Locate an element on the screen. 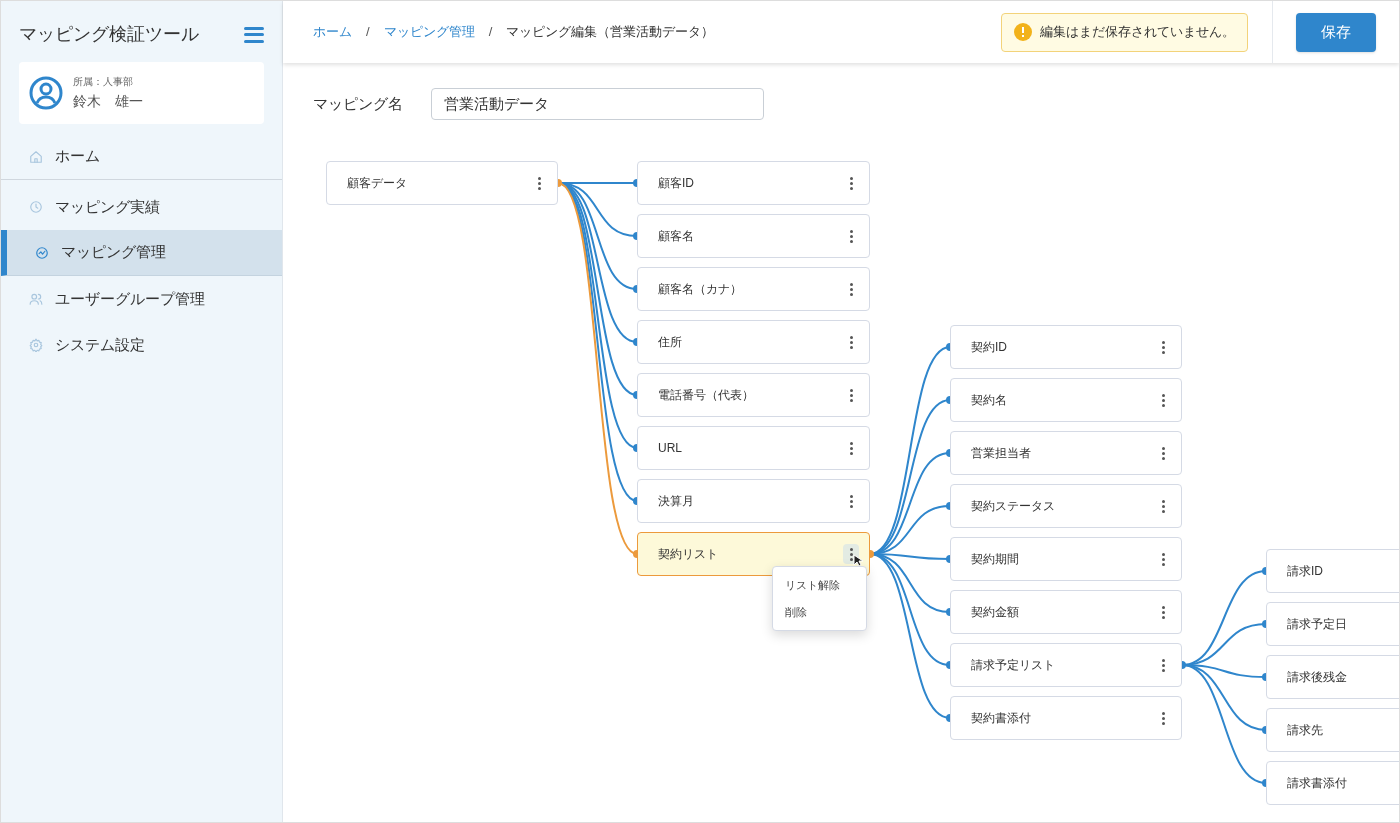  home-icon is located at coordinates (36, 156).